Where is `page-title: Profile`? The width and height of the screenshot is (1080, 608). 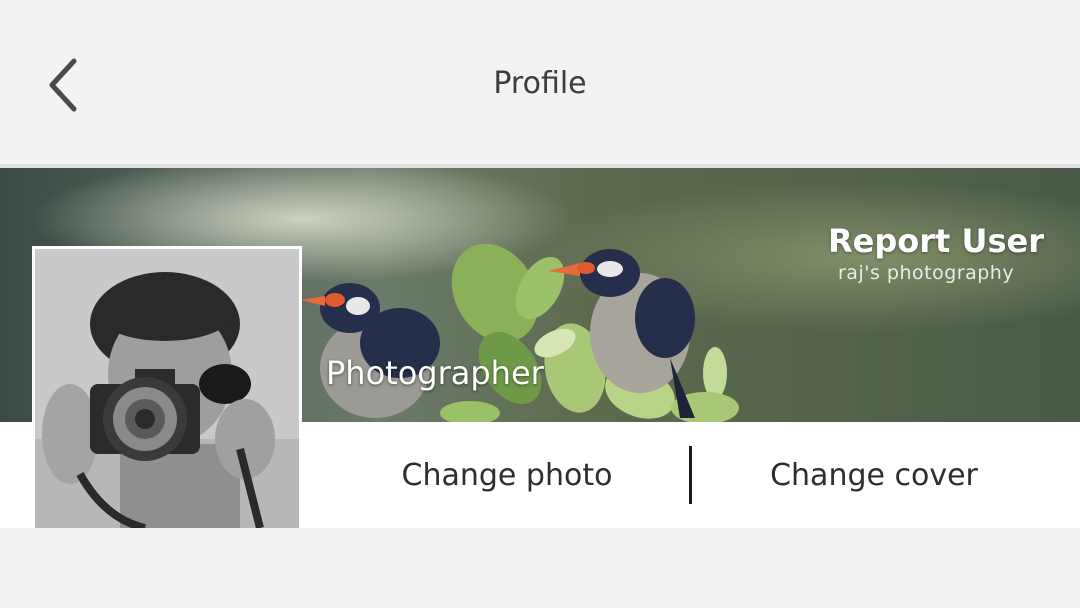 page-title: Profile is located at coordinates (540, 83).